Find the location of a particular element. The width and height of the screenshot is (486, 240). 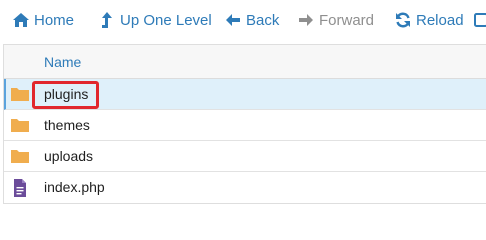

arrow-right-icon is located at coordinates (306, 20).